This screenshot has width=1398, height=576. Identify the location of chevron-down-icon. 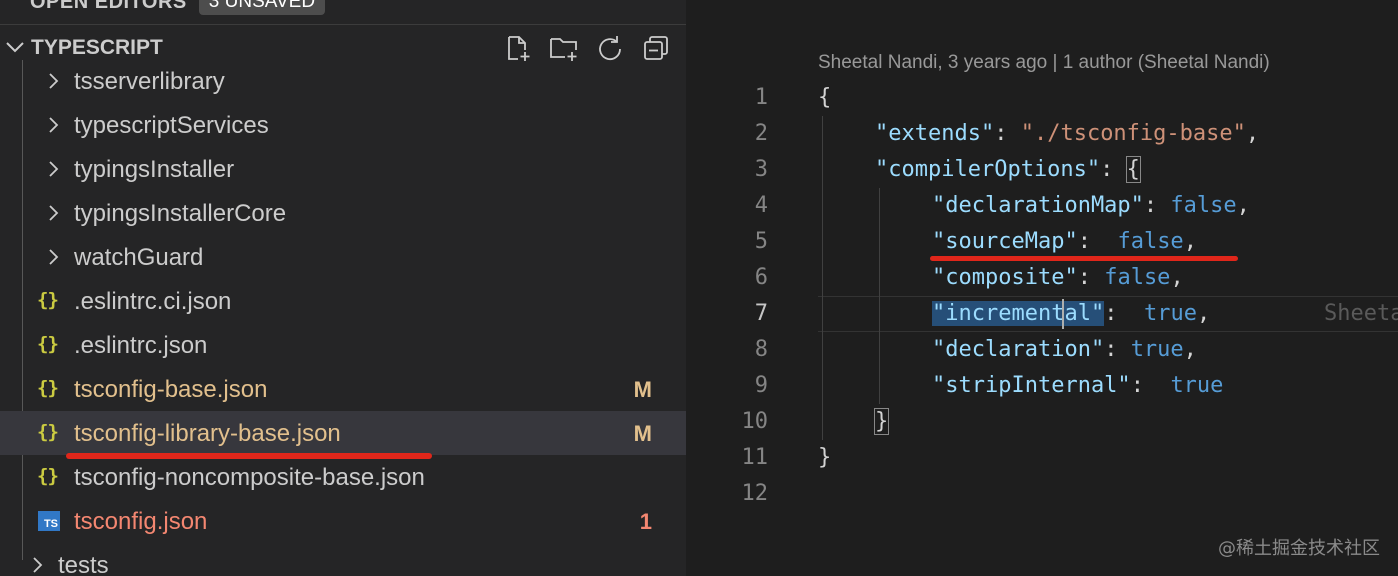
(15, 47).